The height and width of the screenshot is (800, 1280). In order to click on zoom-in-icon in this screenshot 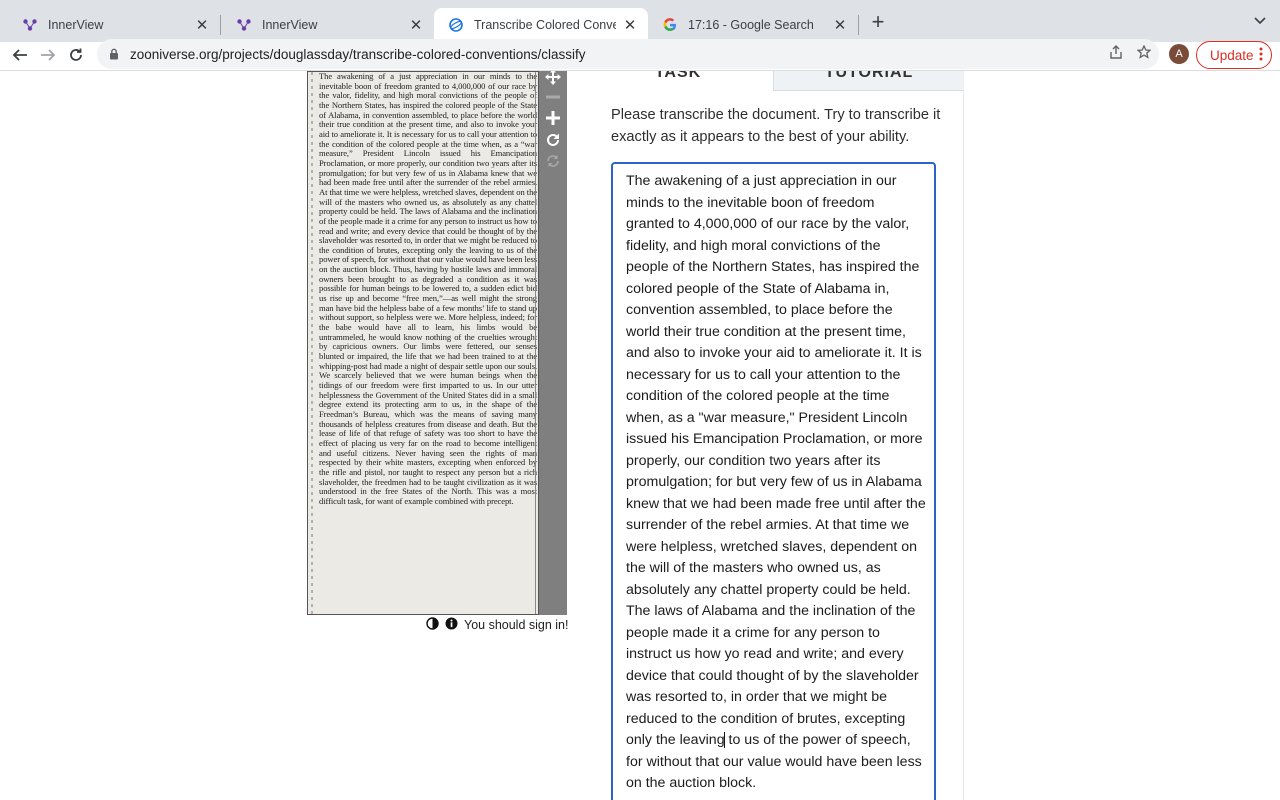, I will do `click(553, 118)`.